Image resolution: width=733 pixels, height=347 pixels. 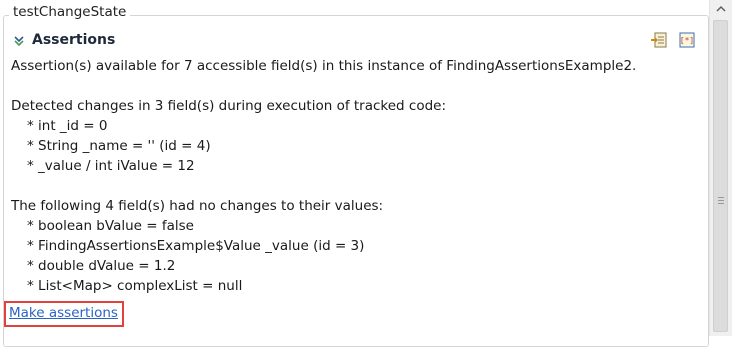 I want to click on assertion-config-icon: [*], so click(x=687, y=40).